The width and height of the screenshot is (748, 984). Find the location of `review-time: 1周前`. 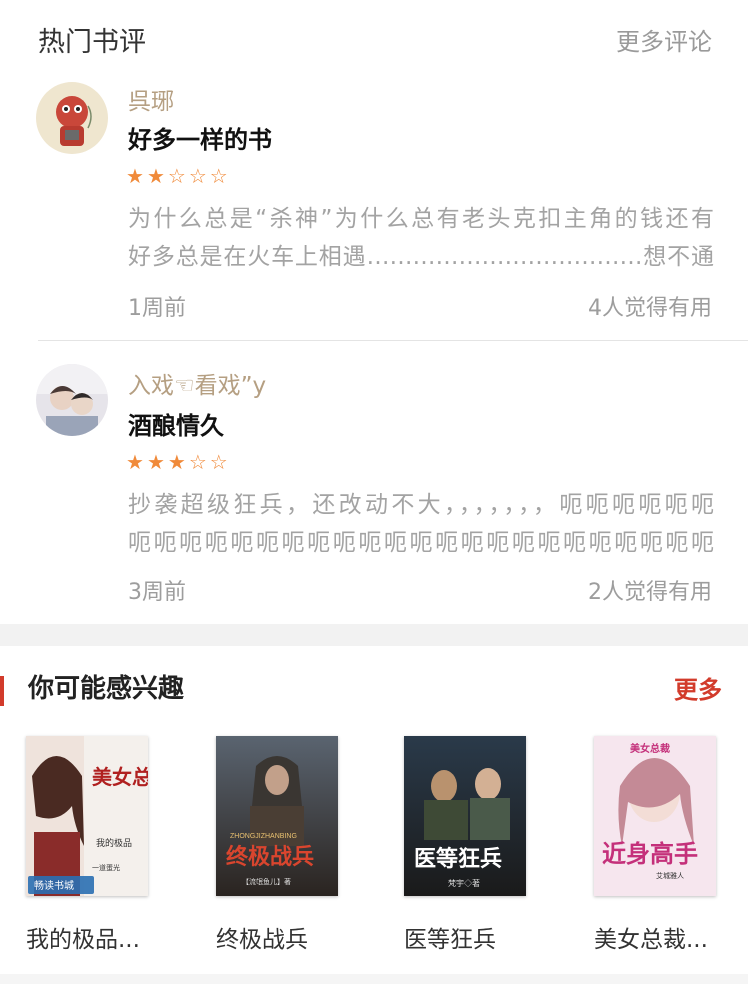

review-time: 1周前 is located at coordinates (157, 308).